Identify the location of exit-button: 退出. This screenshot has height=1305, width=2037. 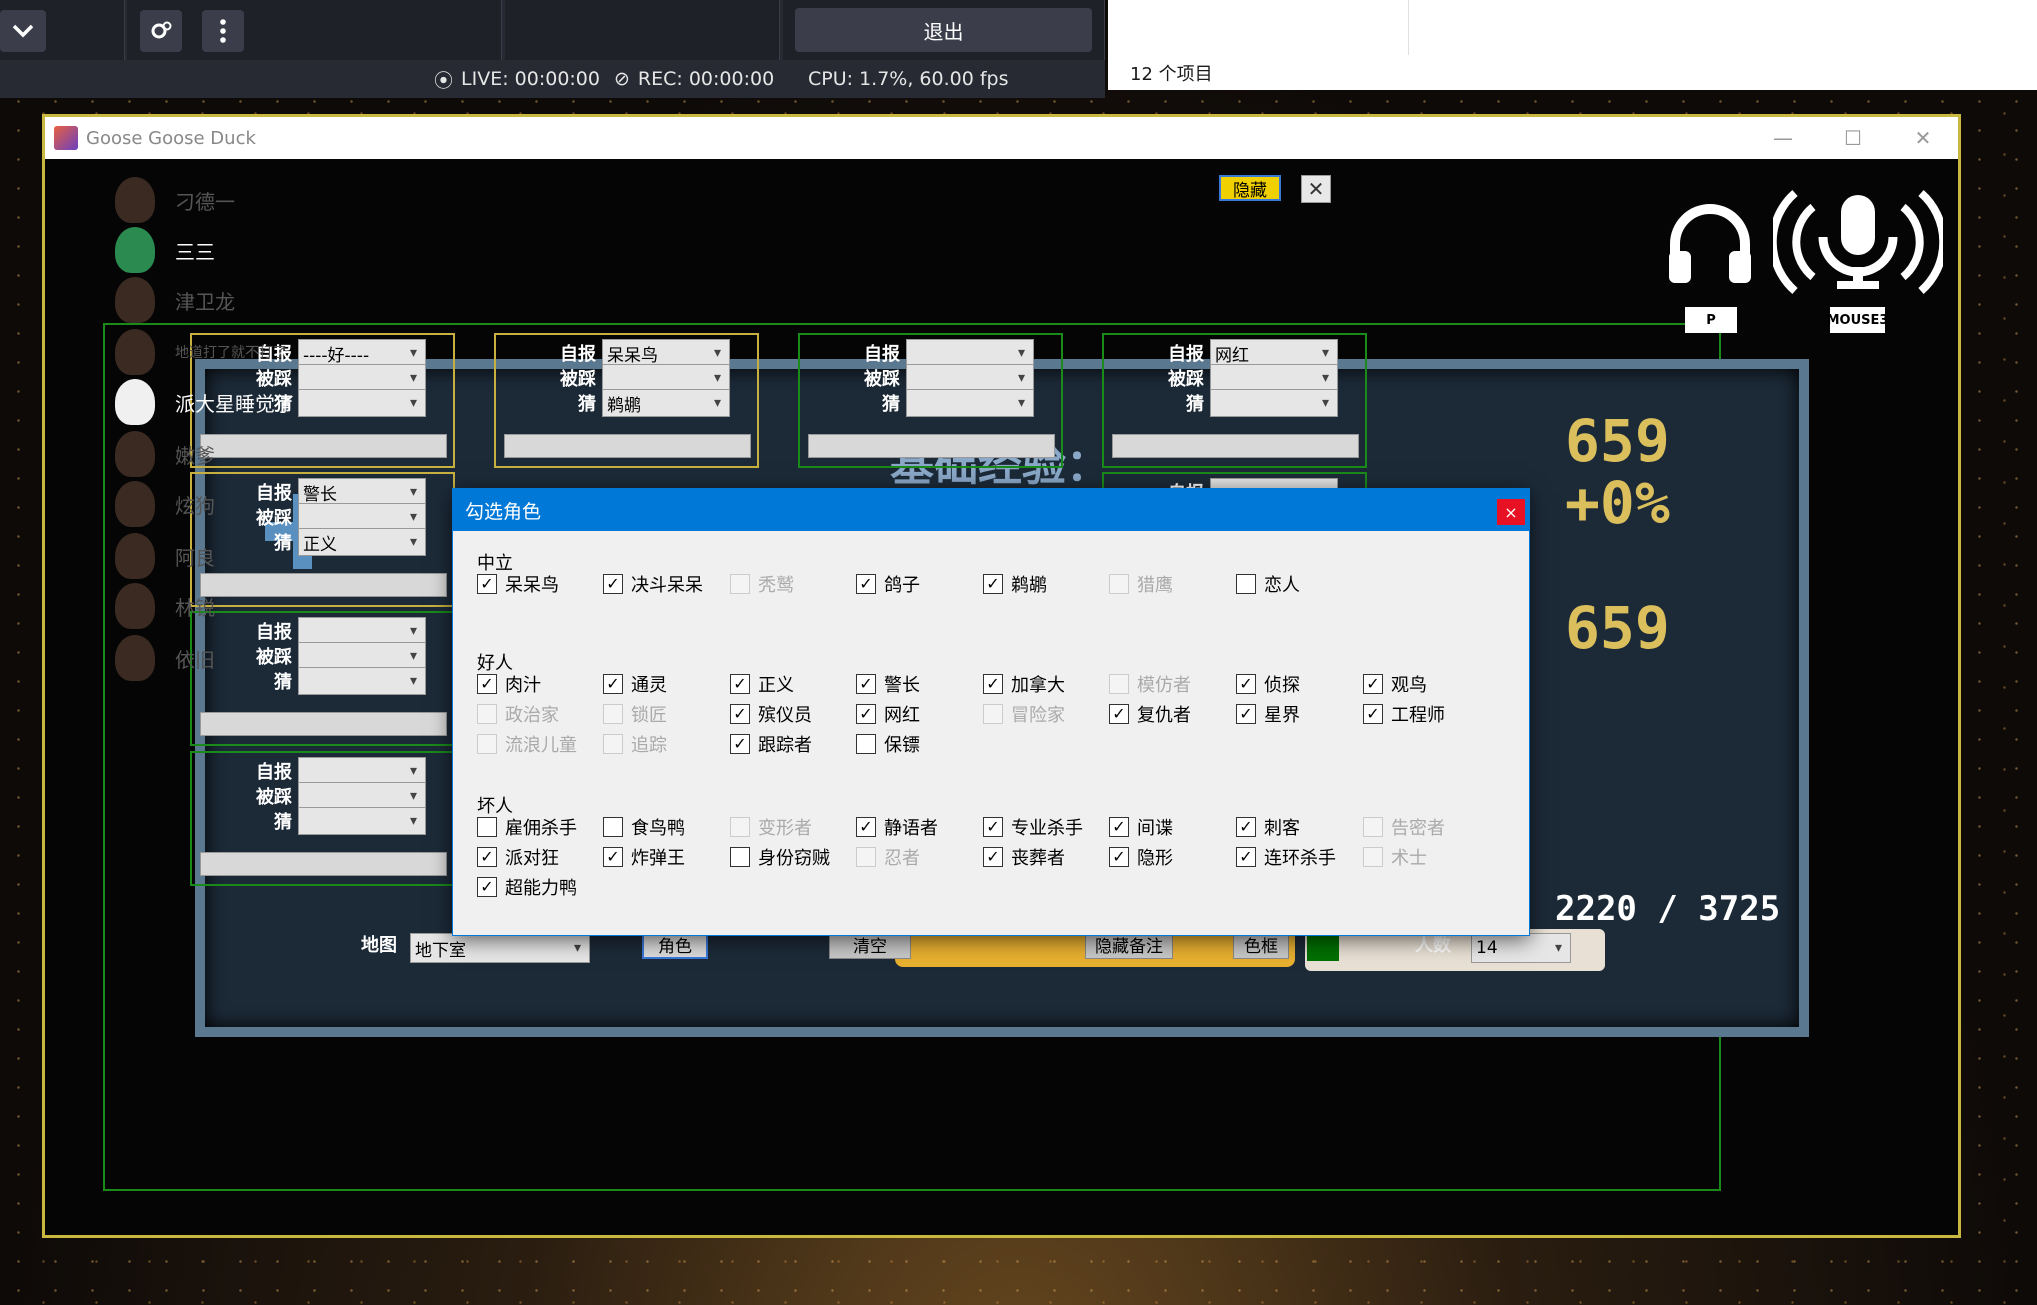
(943, 30).